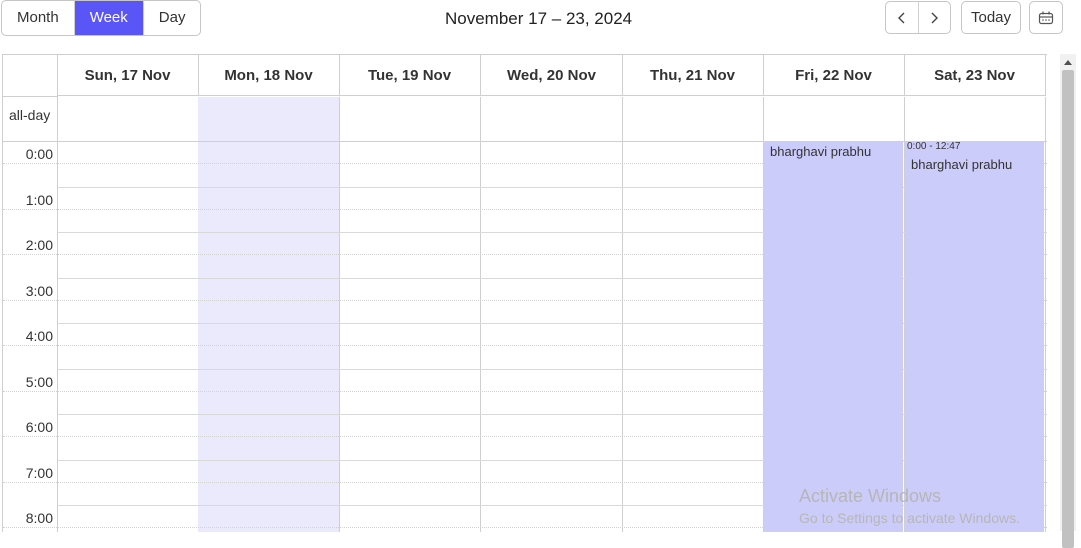 The height and width of the screenshot is (548, 1081). I want to click on chevron-left-icon, so click(901, 17).